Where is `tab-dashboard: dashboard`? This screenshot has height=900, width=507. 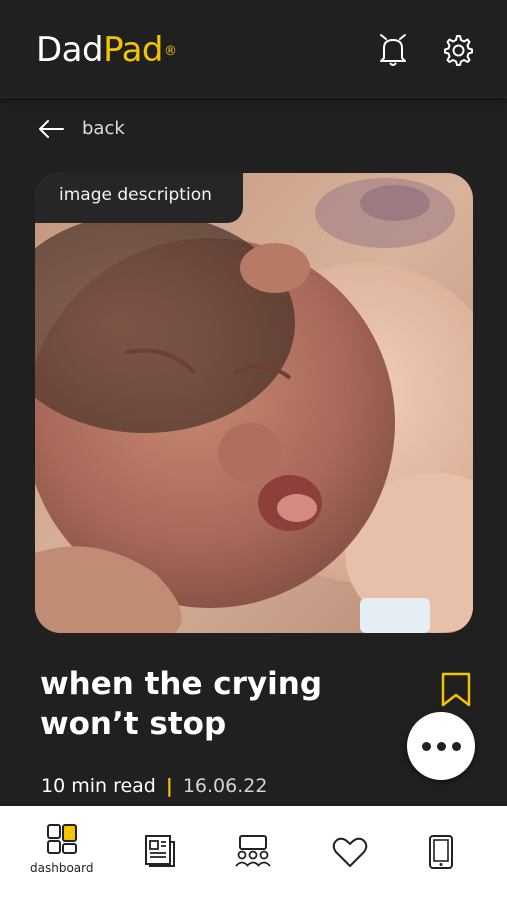
tab-dashboard: dashboard is located at coordinates (61, 848).